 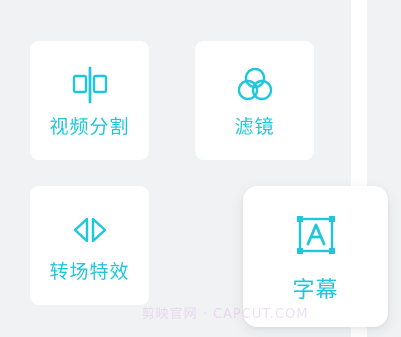 I want to click on caption-label: 字幕, so click(x=315, y=290).